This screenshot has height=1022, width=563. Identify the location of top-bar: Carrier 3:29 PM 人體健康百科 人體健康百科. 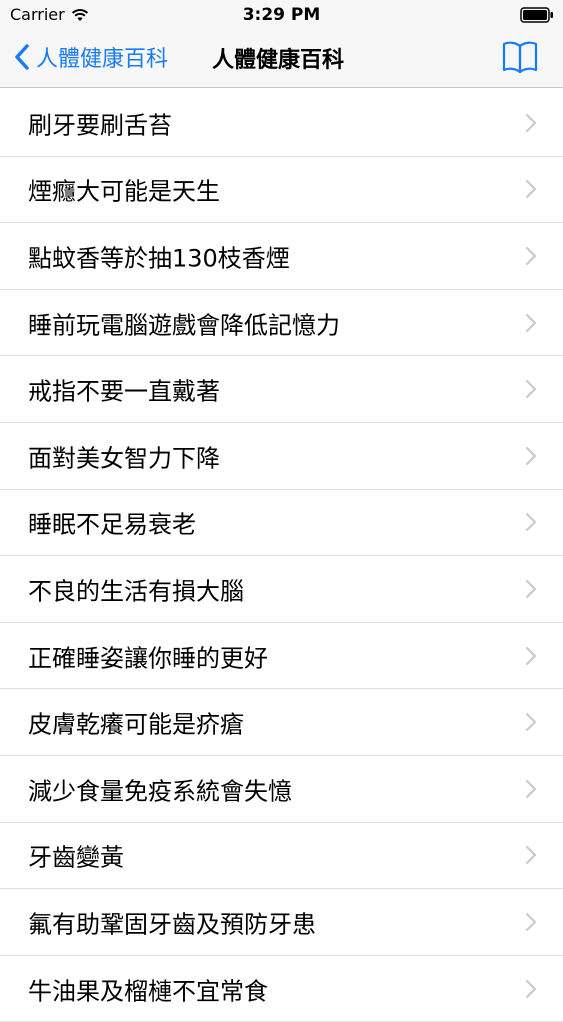
(281, 44).